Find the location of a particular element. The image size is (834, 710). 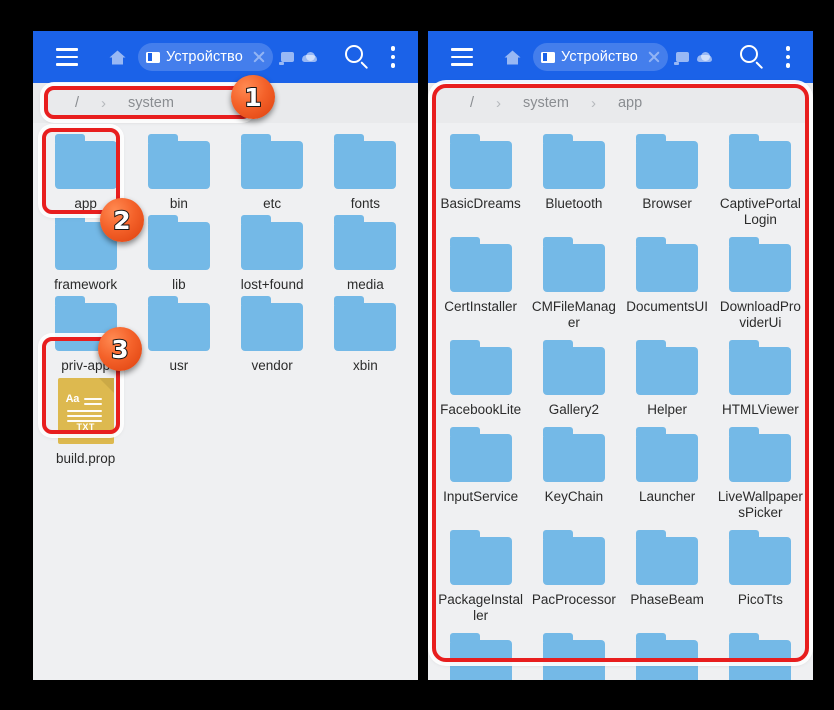

file-item: CertInstaller is located at coordinates (480, 282).